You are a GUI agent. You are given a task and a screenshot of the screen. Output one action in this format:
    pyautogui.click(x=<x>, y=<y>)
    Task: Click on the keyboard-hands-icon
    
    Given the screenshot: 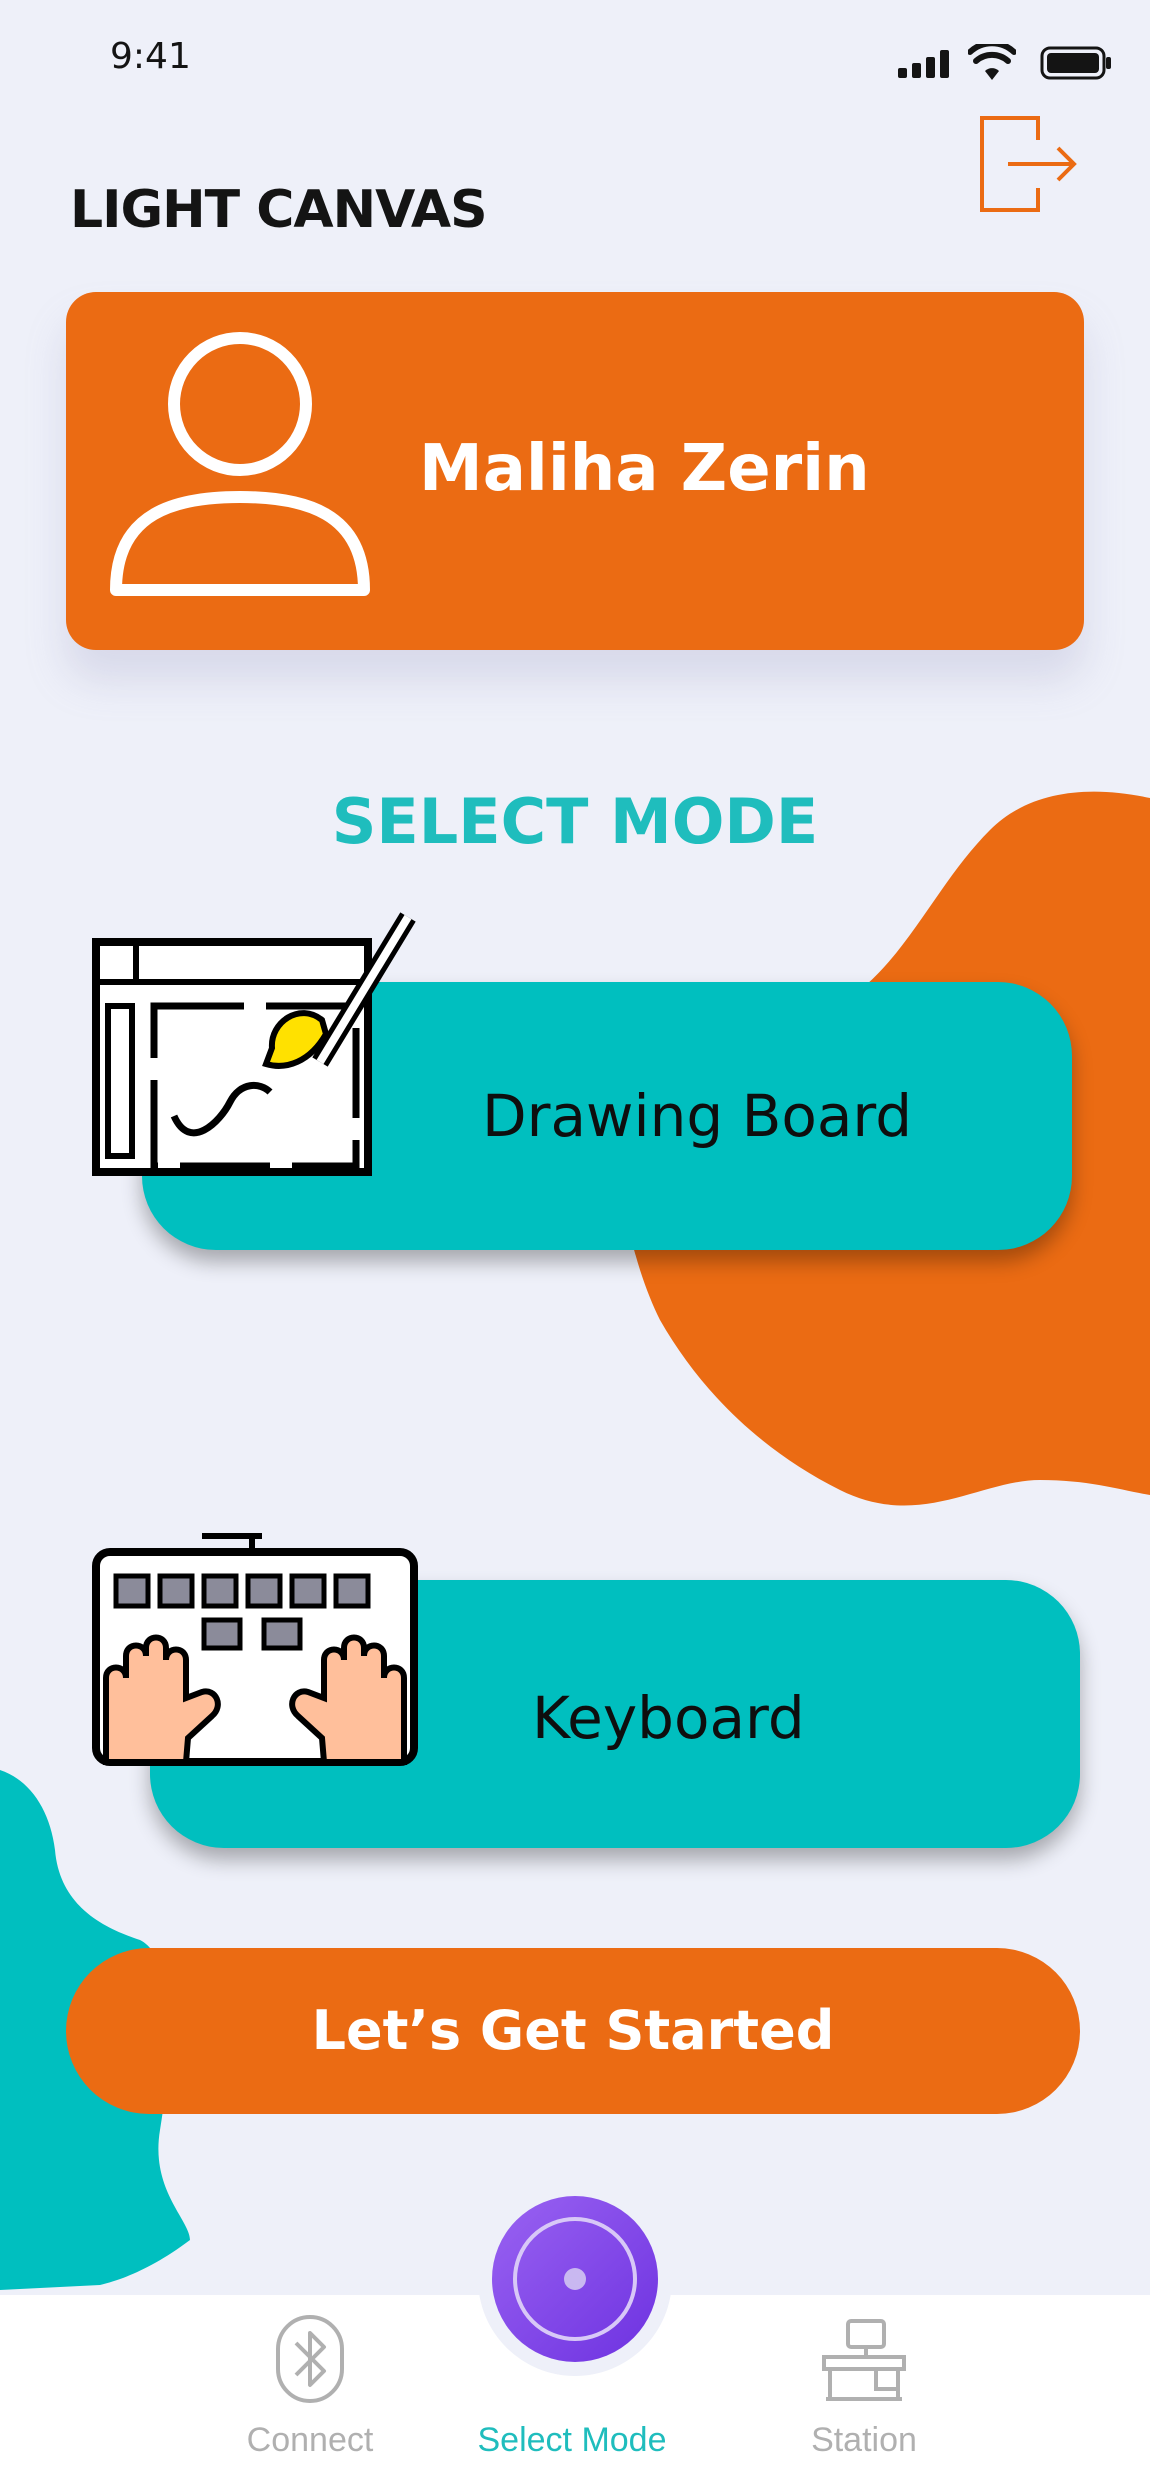 What is the action you would take?
    pyautogui.click(x=255, y=1647)
    